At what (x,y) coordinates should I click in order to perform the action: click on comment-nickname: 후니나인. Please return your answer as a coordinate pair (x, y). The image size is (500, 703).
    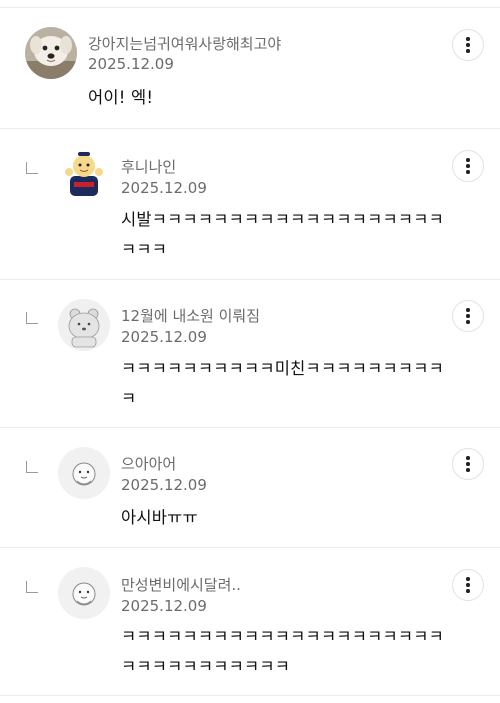
    Looking at the image, I should click on (148, 166).